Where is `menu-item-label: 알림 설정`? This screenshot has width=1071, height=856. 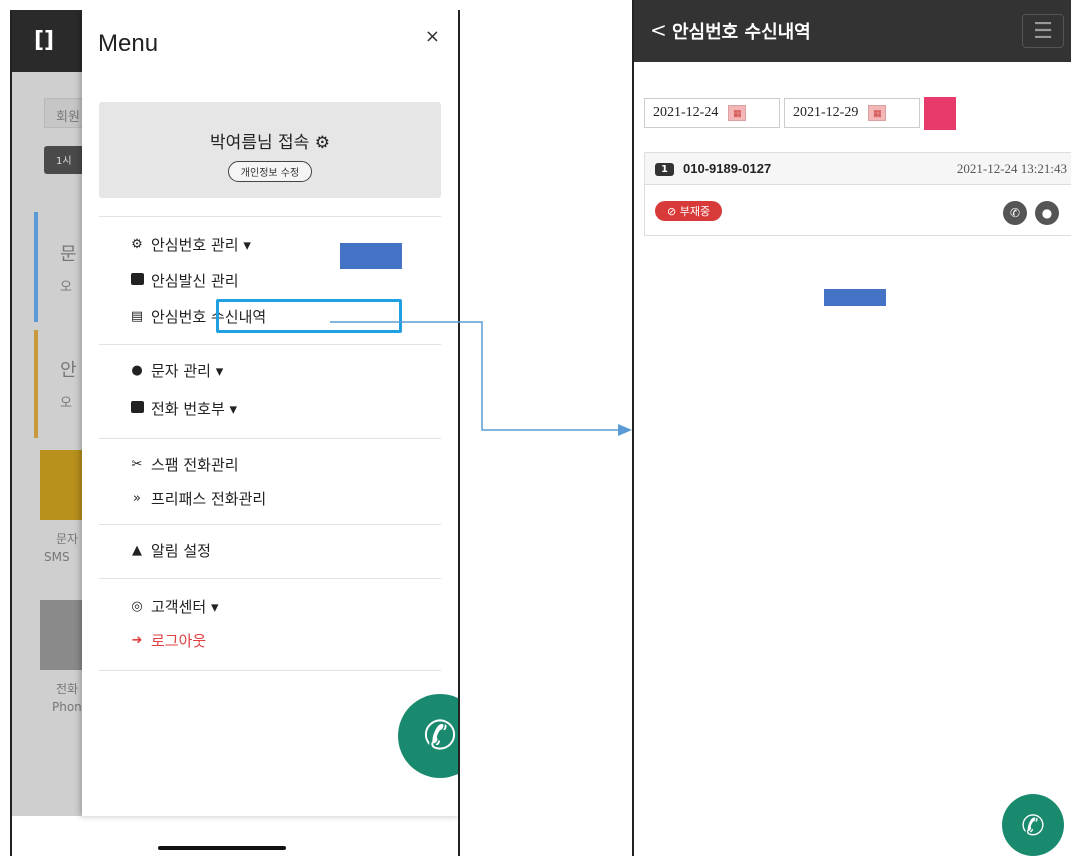 menu-item-label: 알림 설정 is located at coordinates (181, 551).